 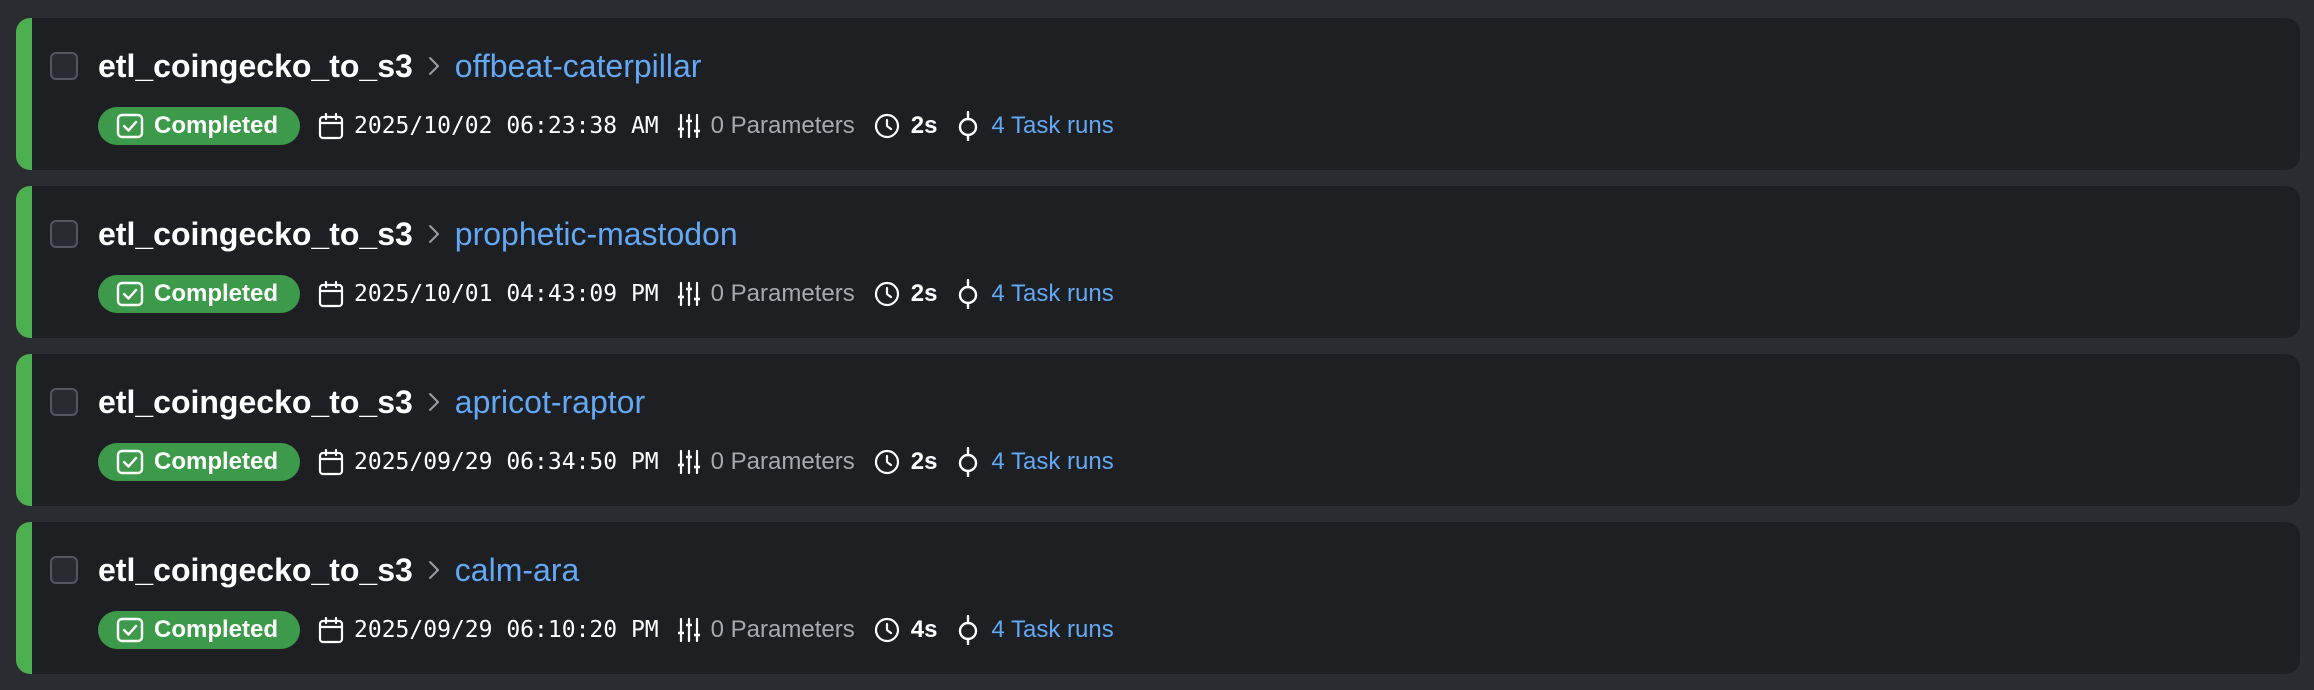 I want to click on start-time: 2025/09/29 06:10:20 PM, so click(x=488, y=630).